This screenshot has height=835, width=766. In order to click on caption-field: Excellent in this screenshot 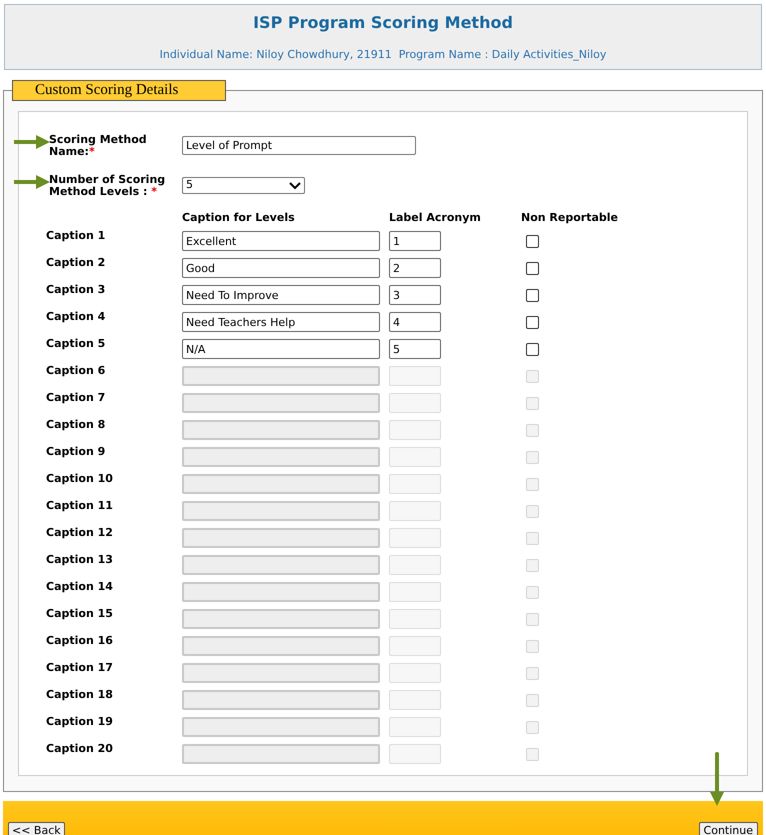, I will do `click(281, 241)`.